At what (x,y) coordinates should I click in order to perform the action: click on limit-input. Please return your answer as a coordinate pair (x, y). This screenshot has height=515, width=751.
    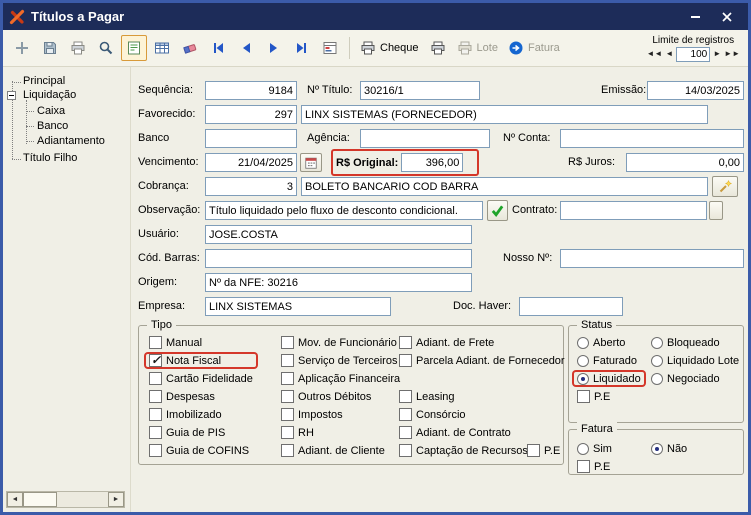
    Looking at the image, I should click on (693, 54).